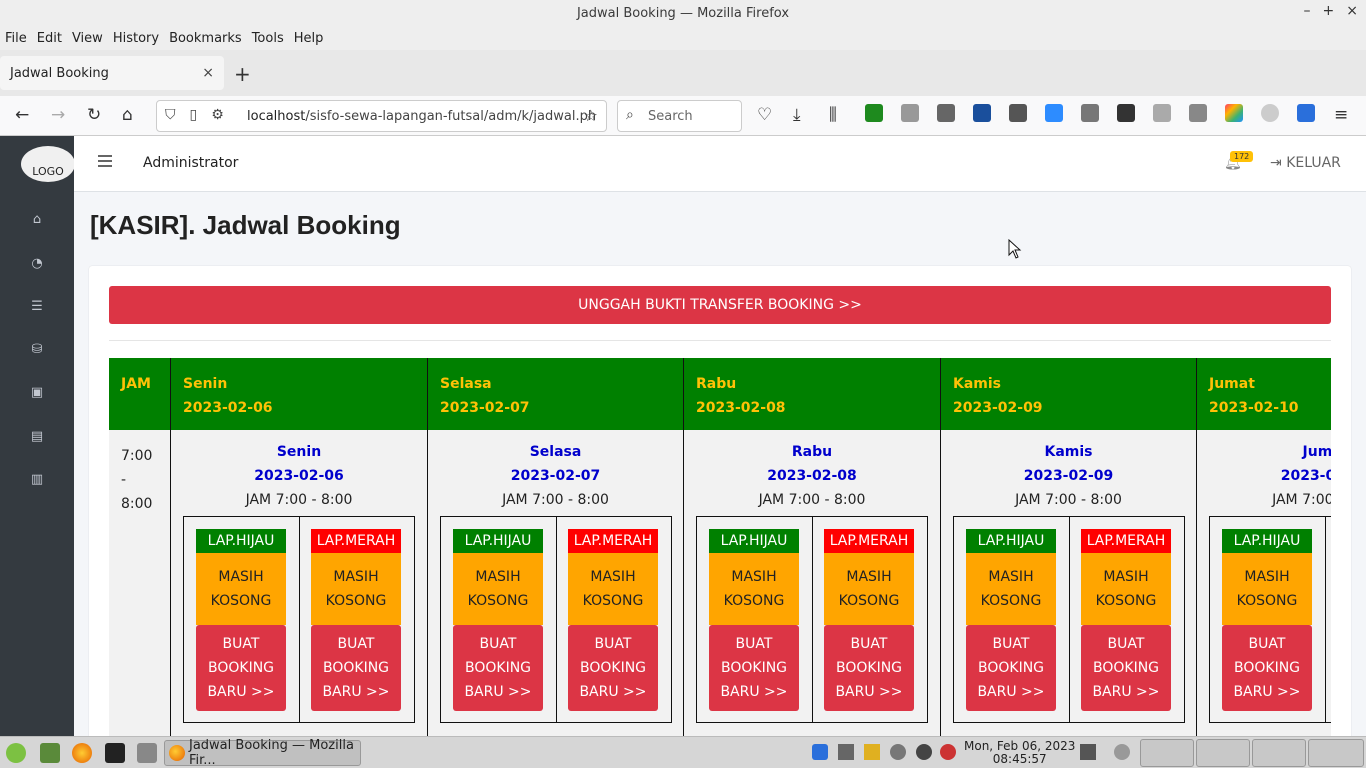 This screenshot has width=1366, height=768. What do you see at coordinates (720, 305) in the screenshot?
I see `upload-transfer-button: UNGGAH BUKTI TRANSFER BOOKING >>` at bounding box center [720, 305].